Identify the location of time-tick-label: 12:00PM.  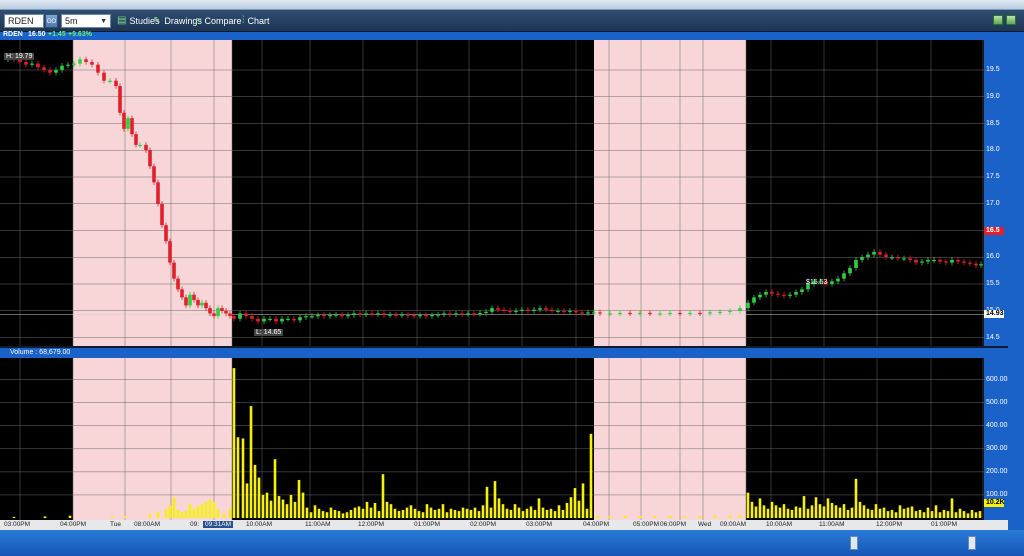
(889, 524).